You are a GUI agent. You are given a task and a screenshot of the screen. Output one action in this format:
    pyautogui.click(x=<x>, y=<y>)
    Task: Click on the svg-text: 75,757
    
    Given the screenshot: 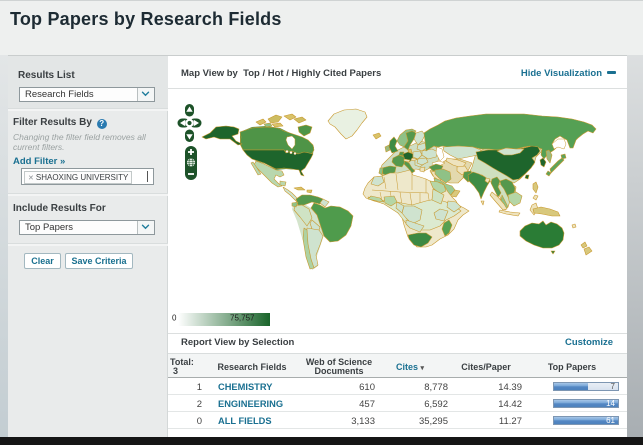 What is the action you would take?
    pyautogui.click(x=242, y=318)
    